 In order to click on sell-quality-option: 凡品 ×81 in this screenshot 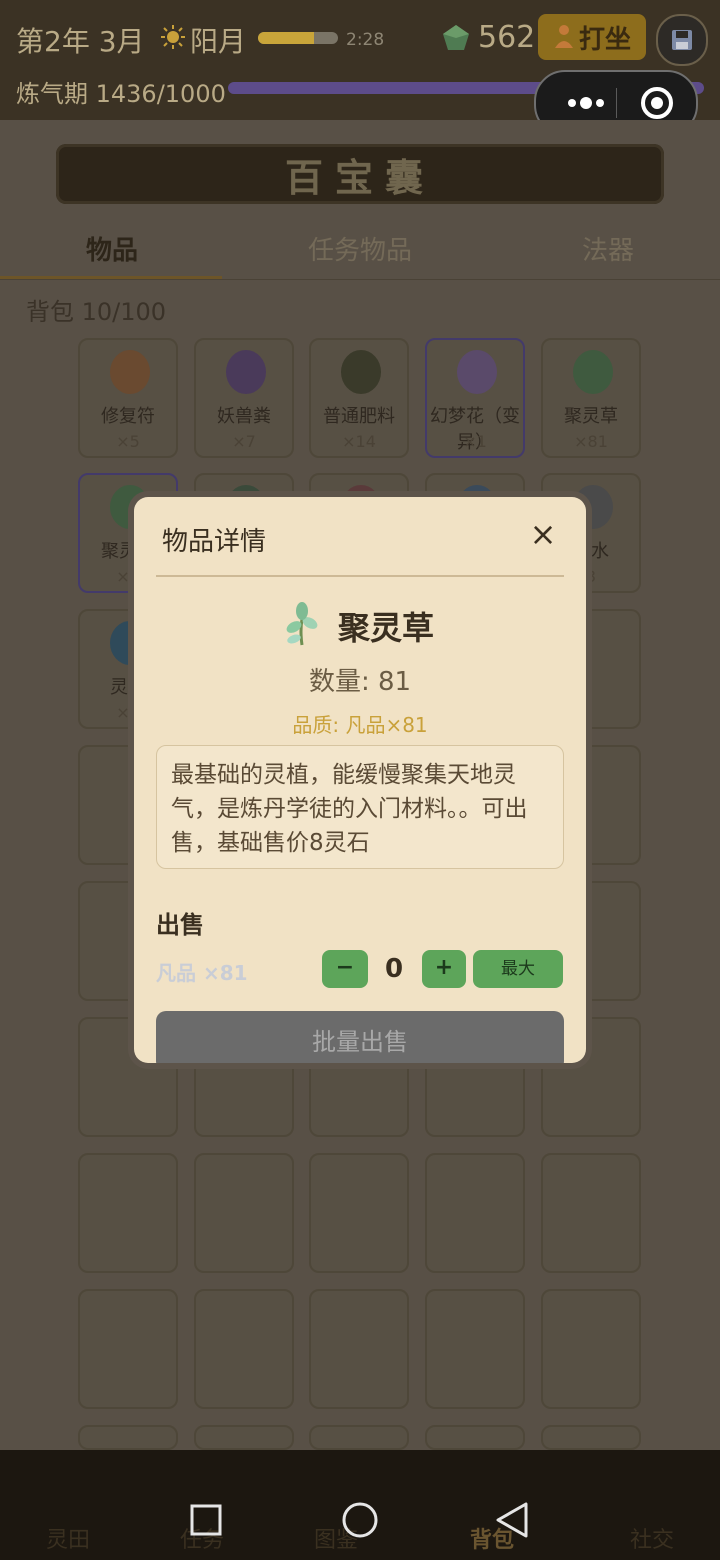, I will do `click(202, 971)`.